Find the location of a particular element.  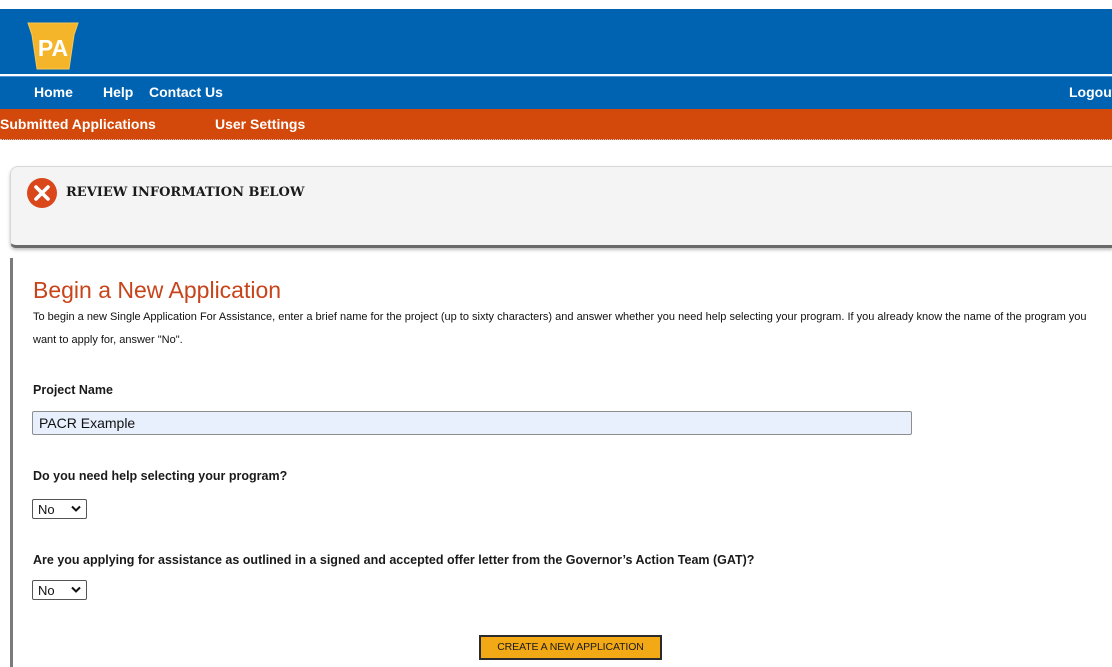

help-select: No is located at coordinates (59, 509).